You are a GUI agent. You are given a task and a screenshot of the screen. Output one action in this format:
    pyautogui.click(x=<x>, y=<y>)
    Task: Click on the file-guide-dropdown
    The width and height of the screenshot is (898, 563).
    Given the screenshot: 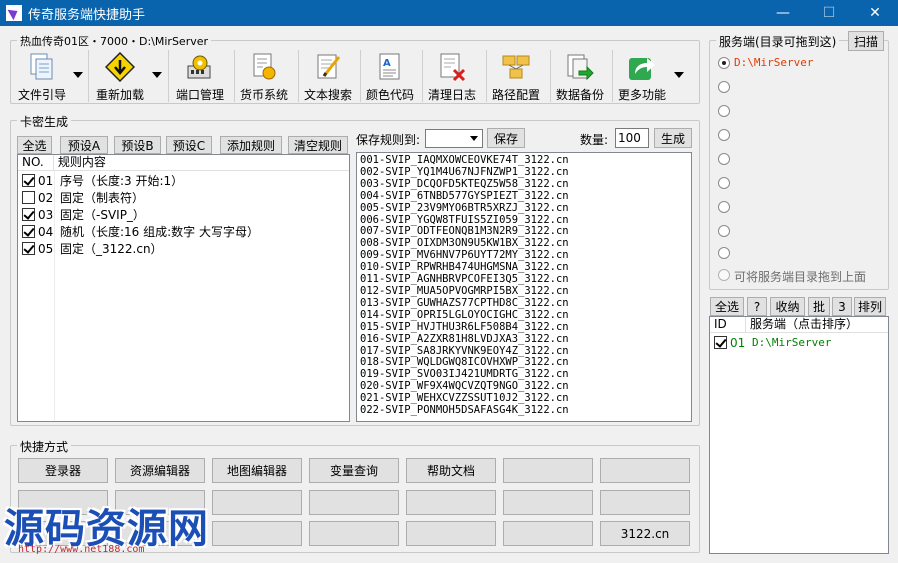 What is the action you would take?
    pyautogui.click(x=78, y=78)
    